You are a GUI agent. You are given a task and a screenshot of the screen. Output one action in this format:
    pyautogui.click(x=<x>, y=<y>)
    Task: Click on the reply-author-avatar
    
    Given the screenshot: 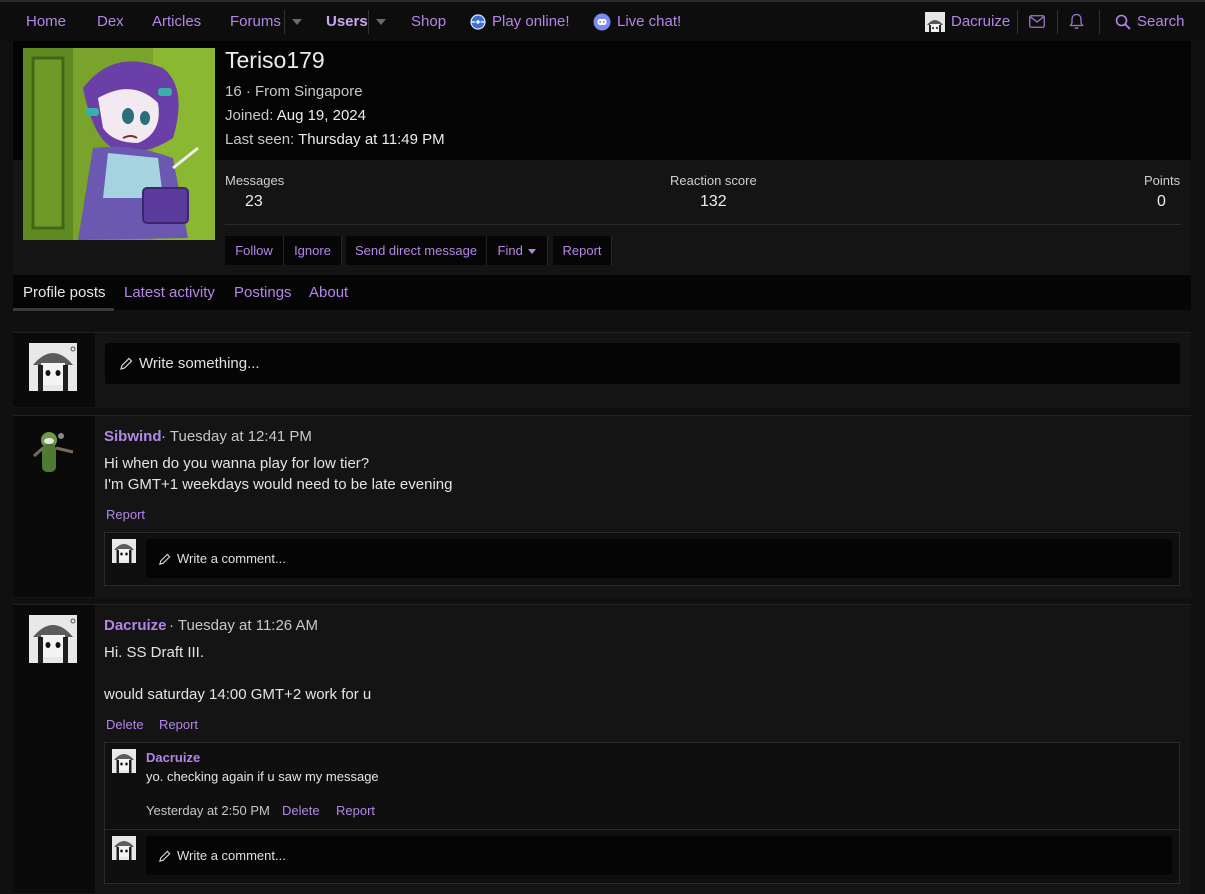 What is the action you would take?
    pyautogui.click(x=124, y=761)
    